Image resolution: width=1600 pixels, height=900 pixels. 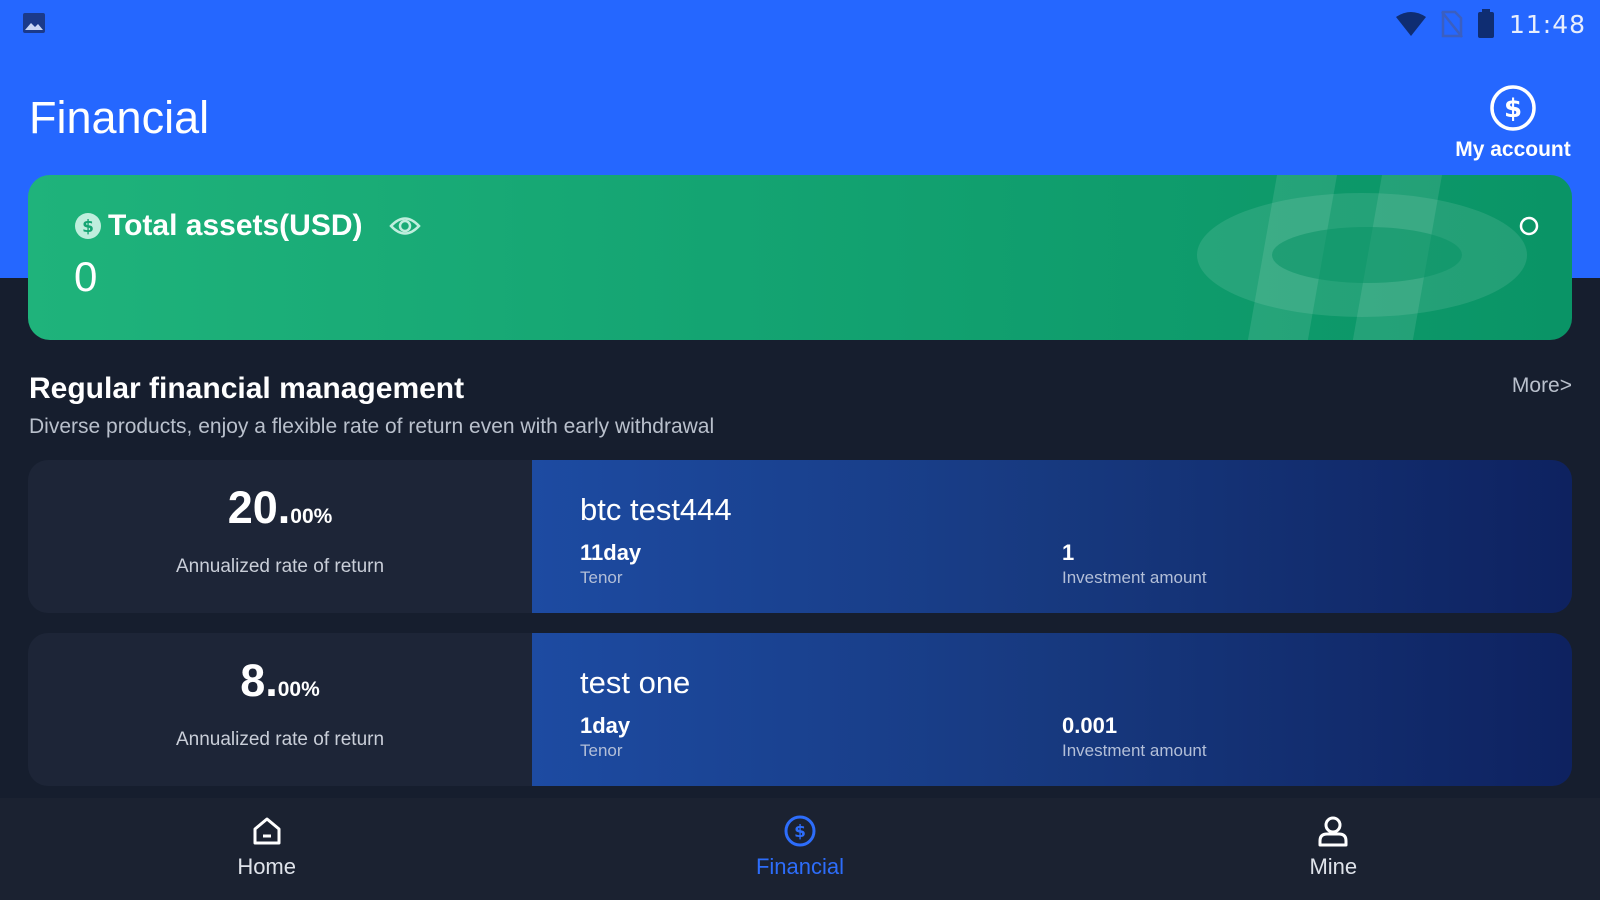 What do you see at coordinates (800, 24) in the screenshot?
I see `status-bar: 11:48` at bounding box center [800, 24].